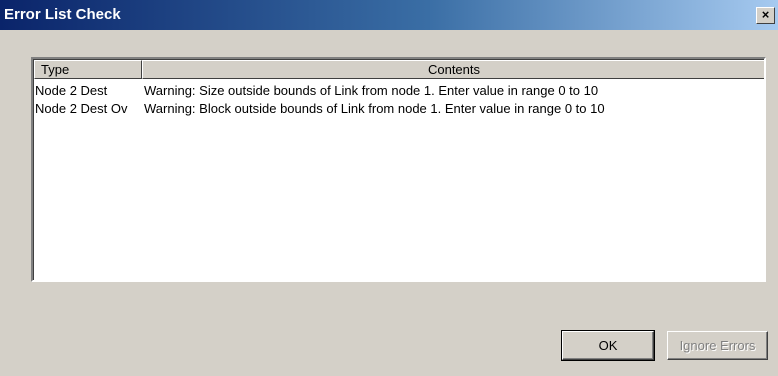  Describe the element at coordinates (81, 108) in the screenshot. I see `row-type: Node 2 Dest Ov` at that location.